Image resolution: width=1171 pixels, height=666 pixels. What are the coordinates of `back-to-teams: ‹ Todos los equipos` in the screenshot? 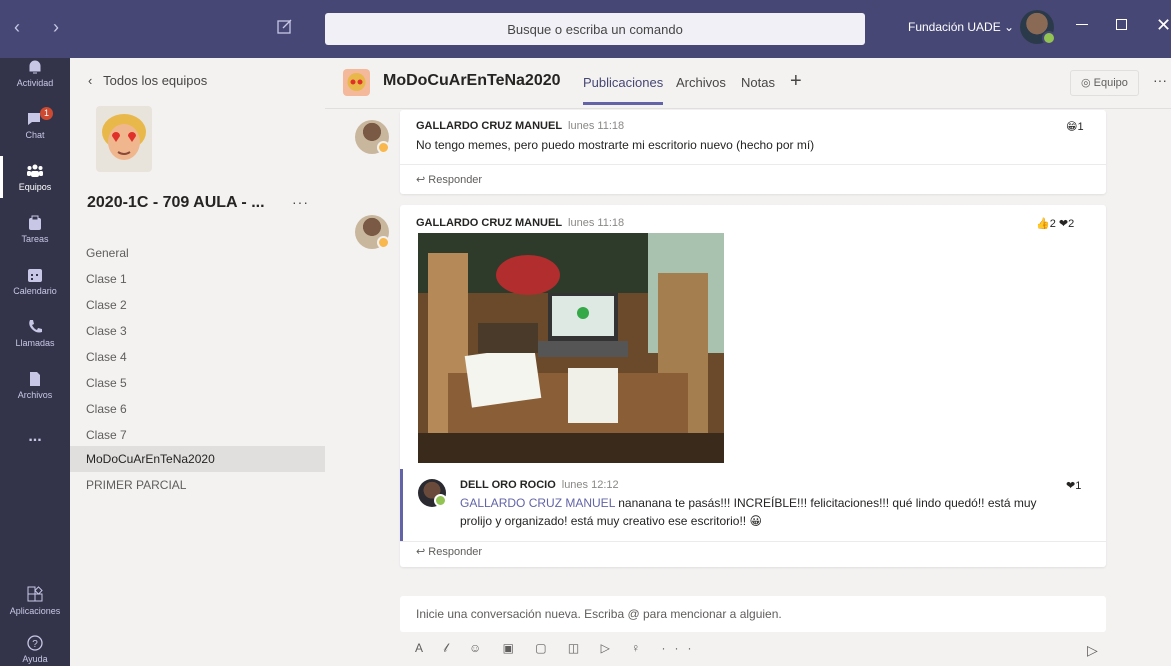 It's located at (147, 80).